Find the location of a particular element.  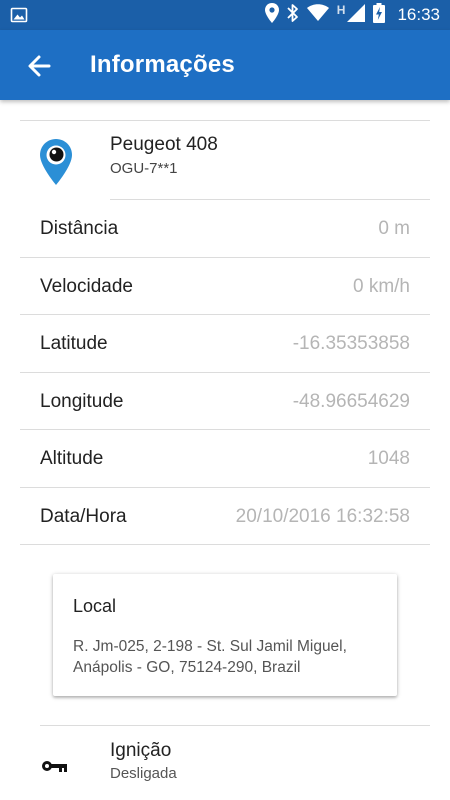

network-type-label: H is located at coordinates (341, 10).